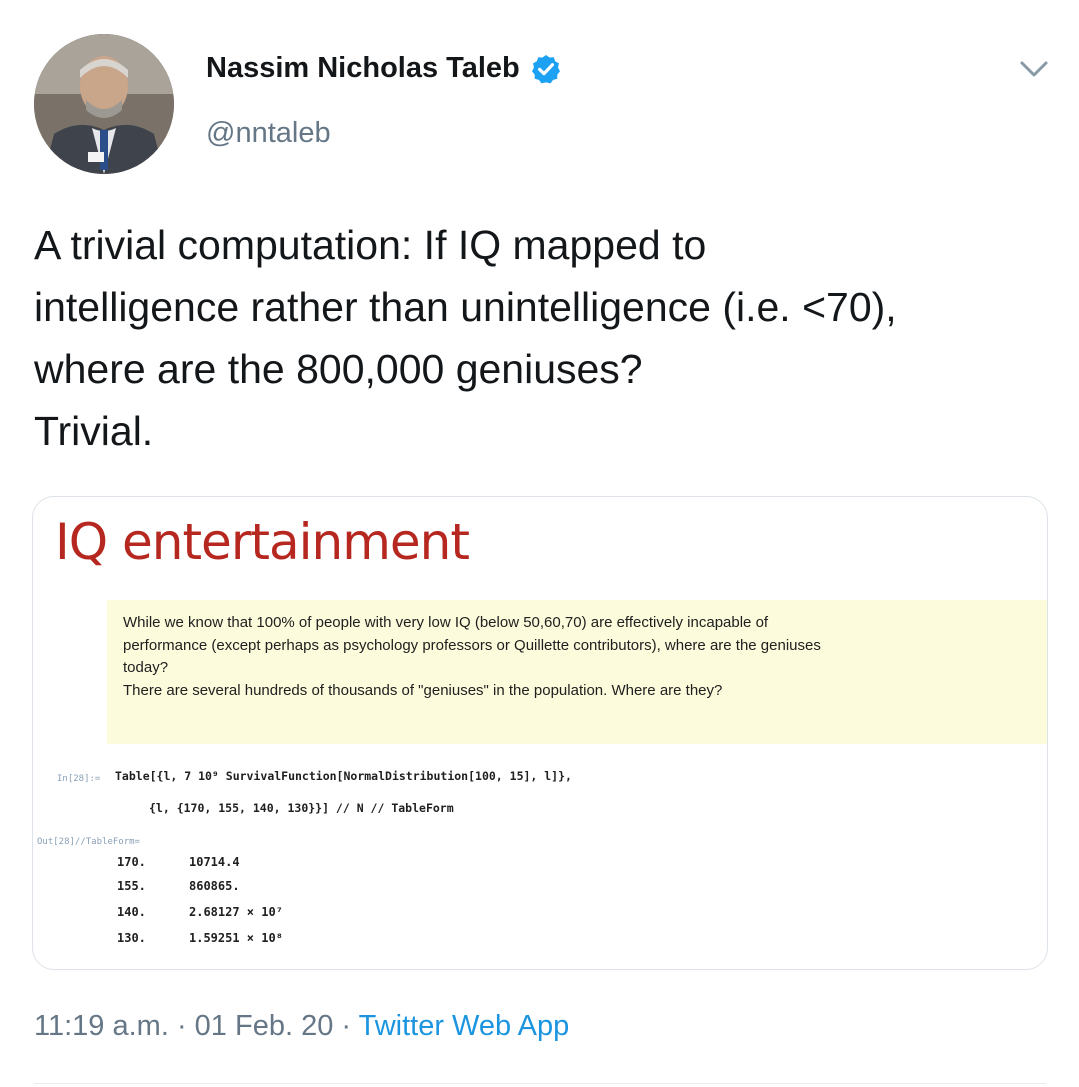 Image resolution: width=1079 pixels, height=1087 pixels. I want to click on chevron-down-icon, so click(1034, 70).